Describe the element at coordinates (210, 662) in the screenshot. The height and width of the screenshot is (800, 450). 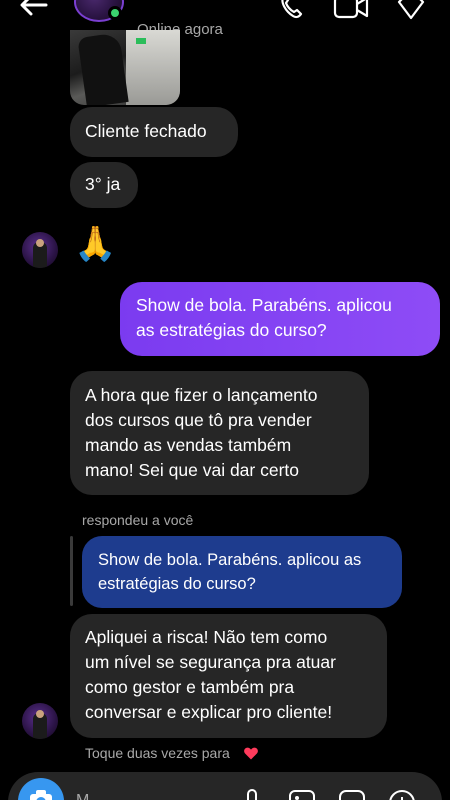
I see `message-text: um nível se segurança pra atuar` at that location.